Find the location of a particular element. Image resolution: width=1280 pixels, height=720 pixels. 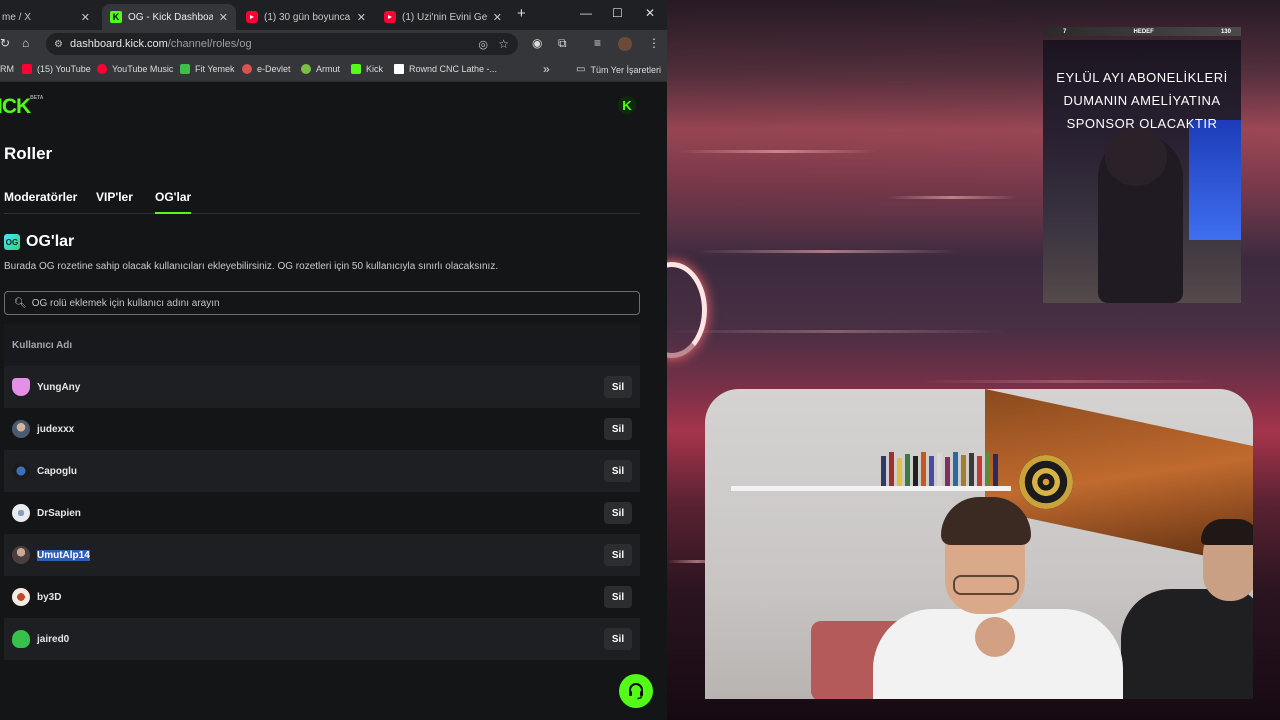

bookmark-youtube-music: YouTube Music is located at coordinates (135, 69).